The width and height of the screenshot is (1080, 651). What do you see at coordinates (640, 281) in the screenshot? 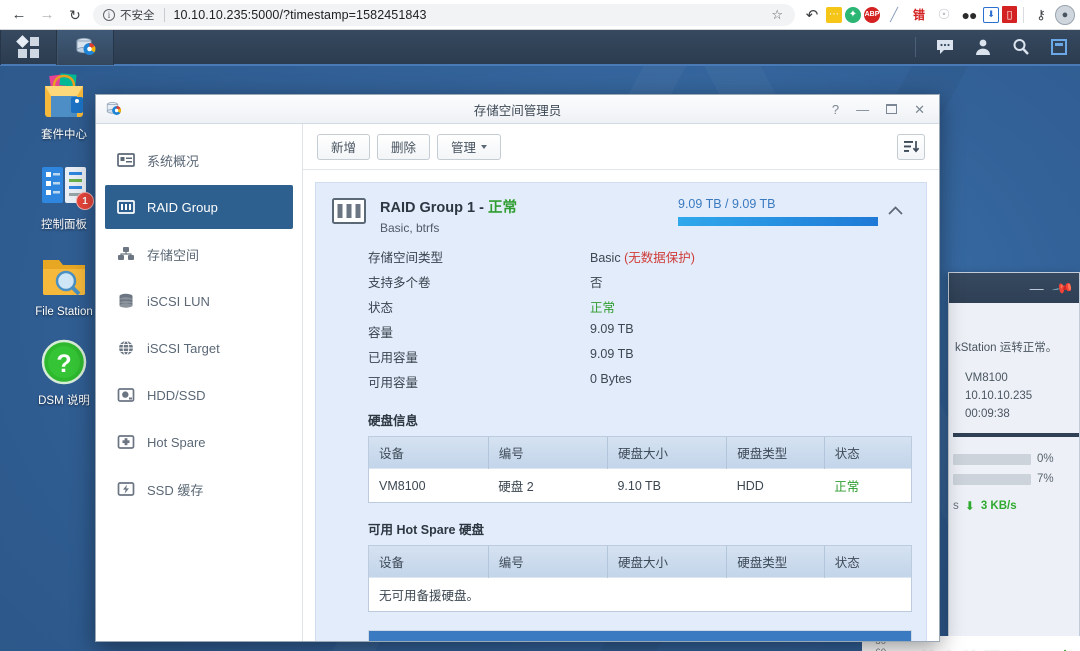
I see `detail-row: 支持多个卷 否` at bounding box center [640, 281].